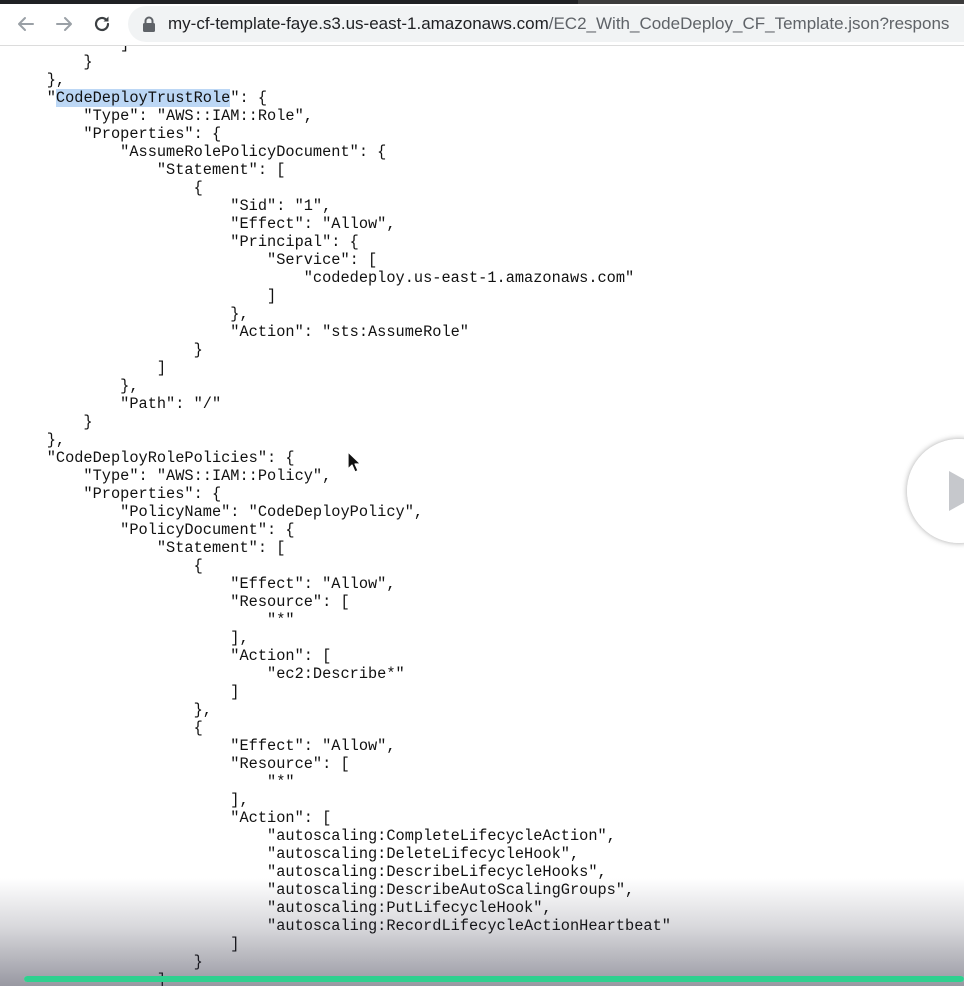 Image resolution: width=964 pixels, height=986 pixels. I want to click on lock-icon, so click(149, 24).